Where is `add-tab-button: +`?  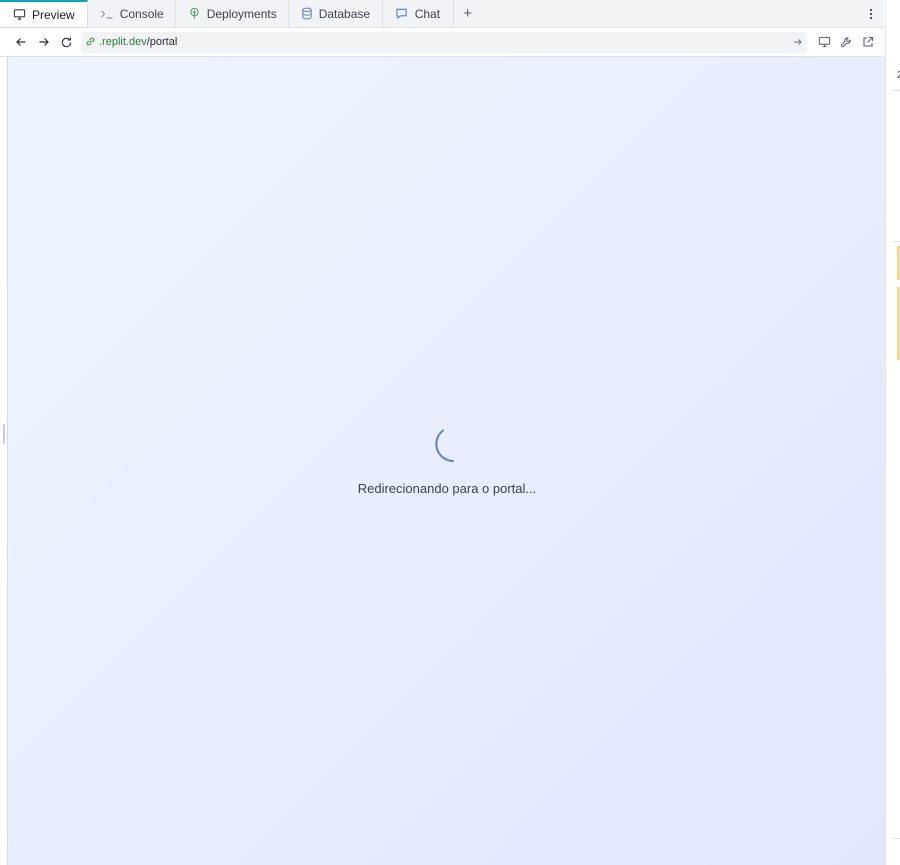
add-tab-button: + is located at coordinates (468, 13).